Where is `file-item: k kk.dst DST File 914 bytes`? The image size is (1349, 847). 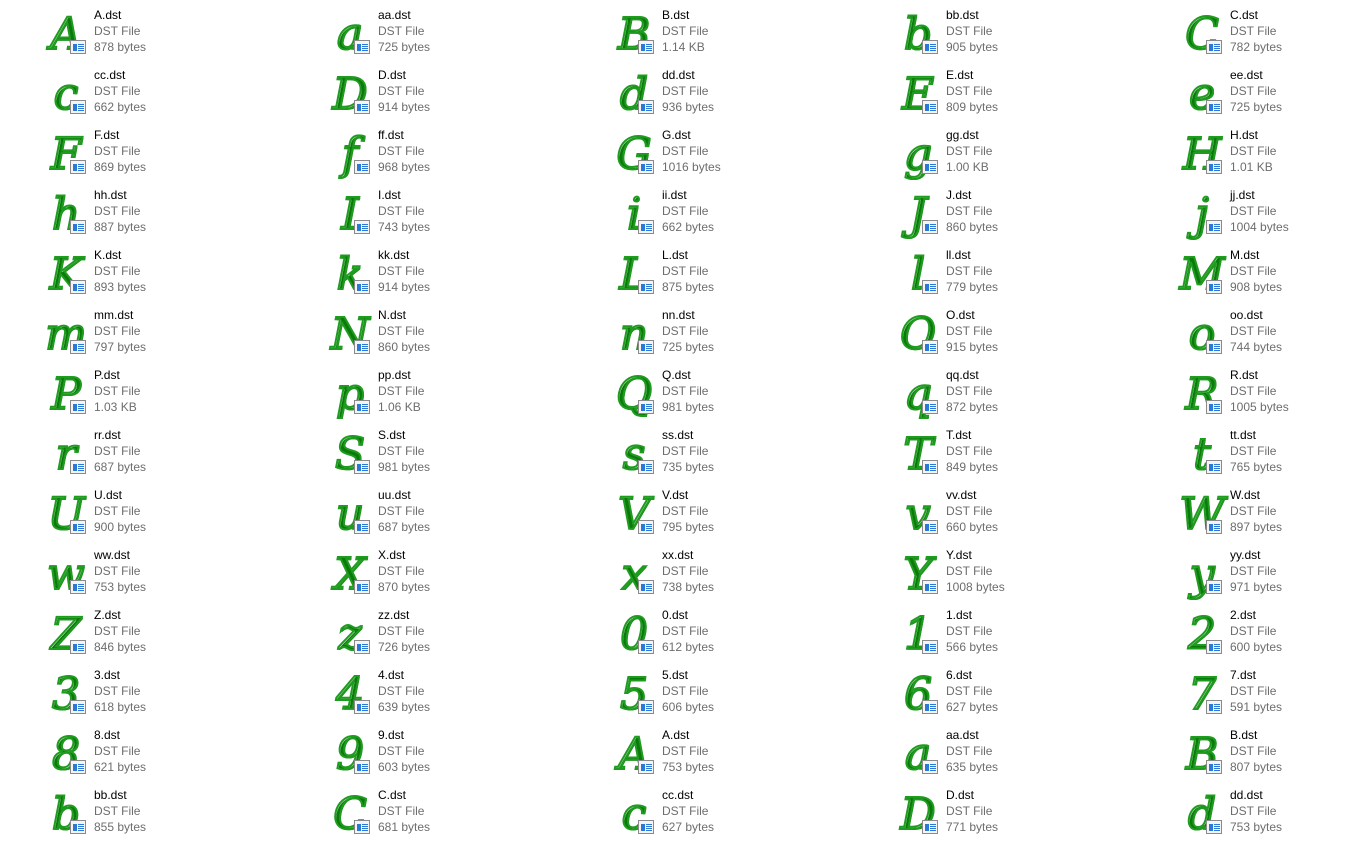
file-item: k kk.dst DST File 914 bytes is located at coordinates (459, 276).